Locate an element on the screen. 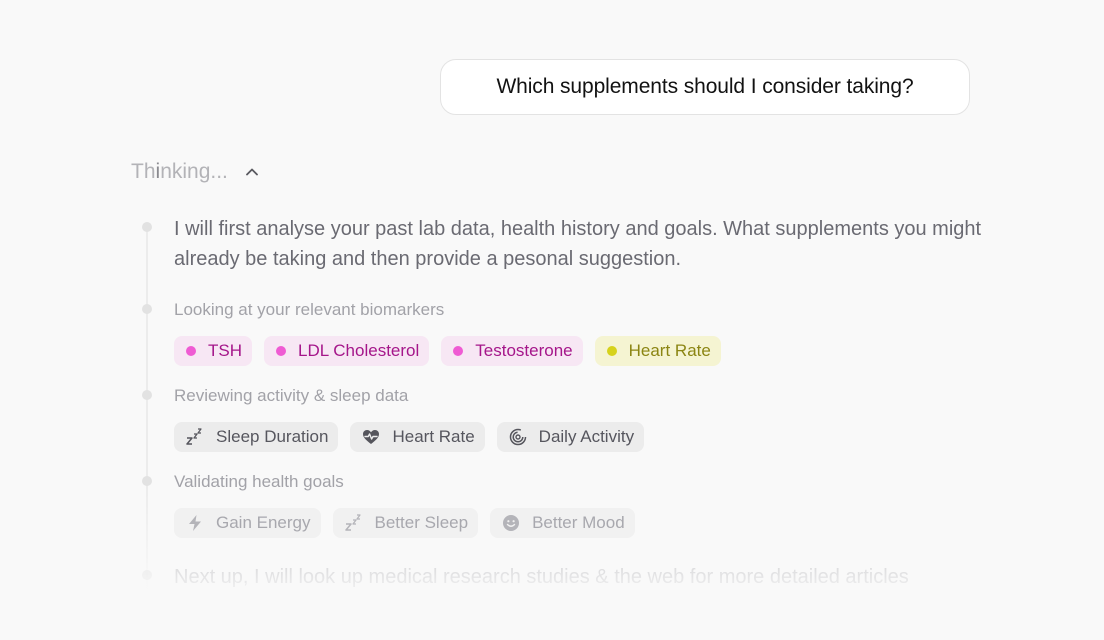 The width and height of the screenshot is (1104, 640). step-label-activity-sleep: Reviewing activity & sleep data is located at coordinates (291, 395).